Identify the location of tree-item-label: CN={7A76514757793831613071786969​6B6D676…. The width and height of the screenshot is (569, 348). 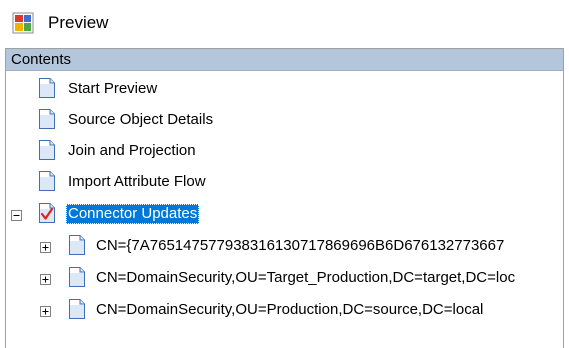
(300, 245).